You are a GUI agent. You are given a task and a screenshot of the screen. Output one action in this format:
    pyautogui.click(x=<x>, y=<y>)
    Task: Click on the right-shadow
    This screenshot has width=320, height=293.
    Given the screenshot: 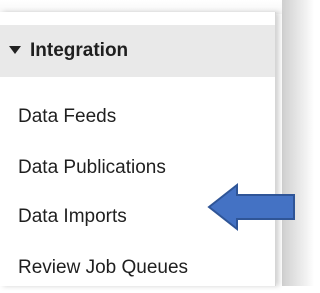 What is the action you would take?
    pyautogui.click(x=298, y=143)
    